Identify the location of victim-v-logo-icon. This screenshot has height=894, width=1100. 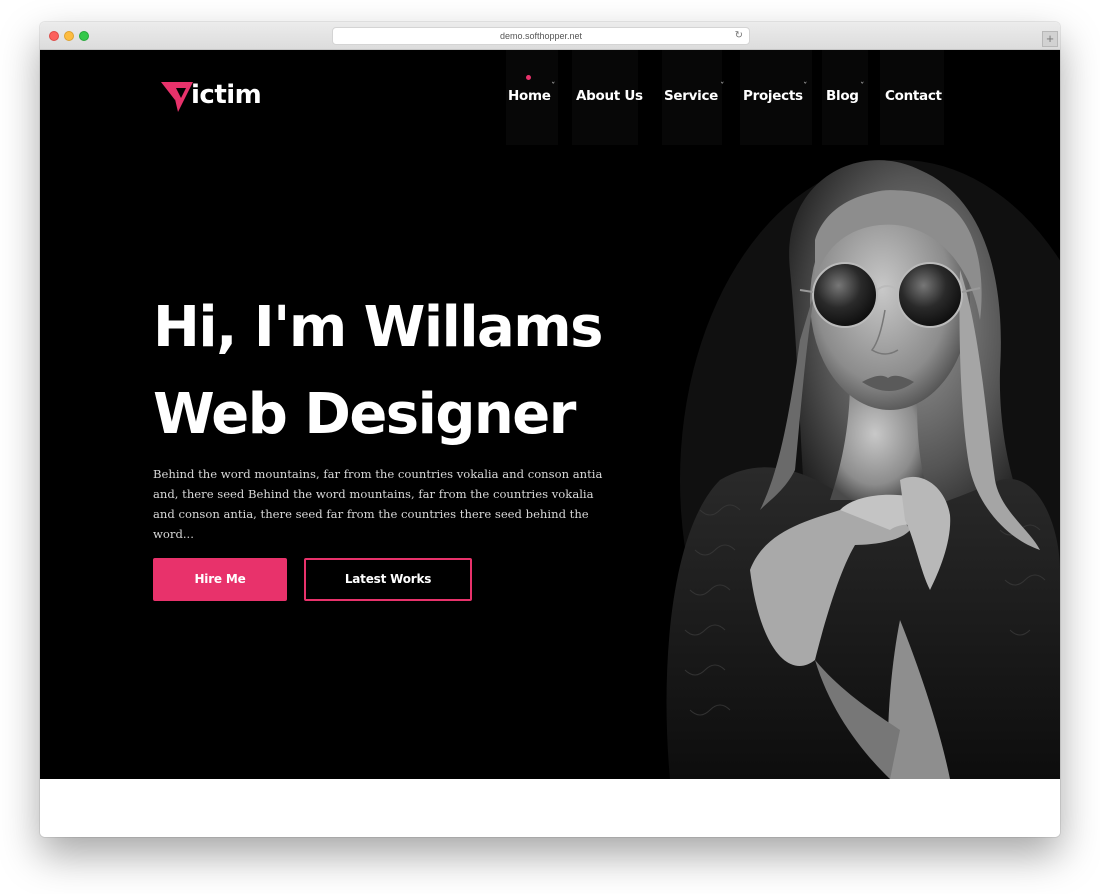
(177, 97).